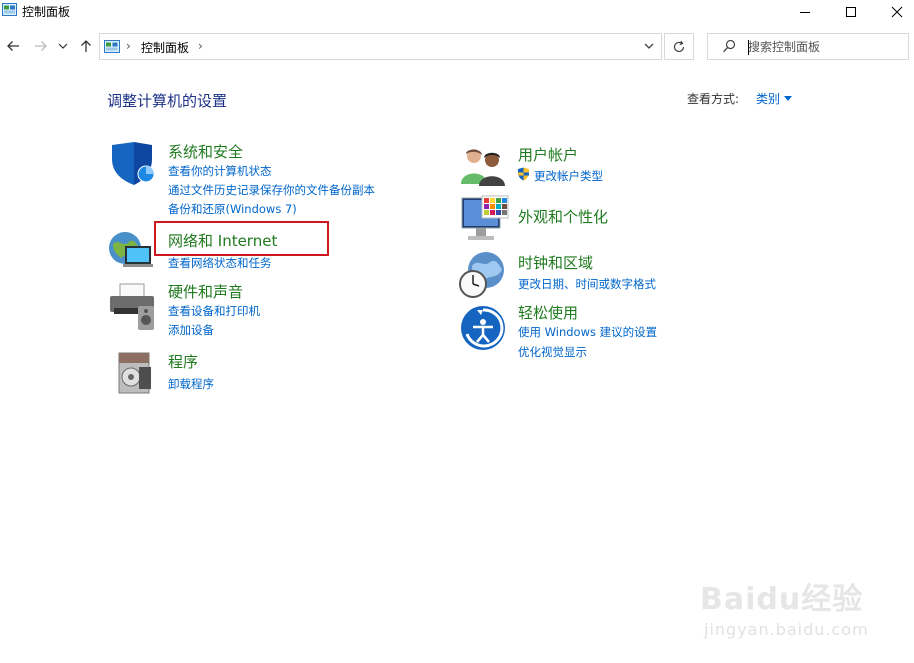 The height and width of the screenshot is (663, 914). Describe the element at coordinates (271, 190) in the screenshot. I see `file-history-link: 通过文件历史记录保存你的文件备份副本` at that location.